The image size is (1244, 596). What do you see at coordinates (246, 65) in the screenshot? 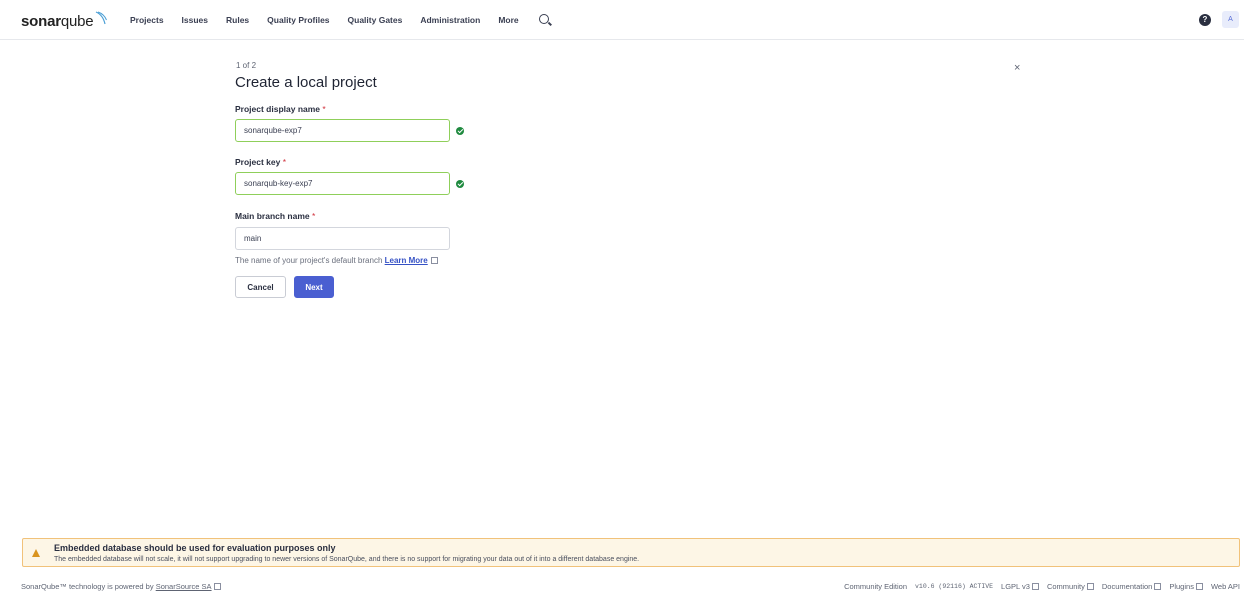
I see `step-indicator: 1 of 2` at bounding box center [246, 65].